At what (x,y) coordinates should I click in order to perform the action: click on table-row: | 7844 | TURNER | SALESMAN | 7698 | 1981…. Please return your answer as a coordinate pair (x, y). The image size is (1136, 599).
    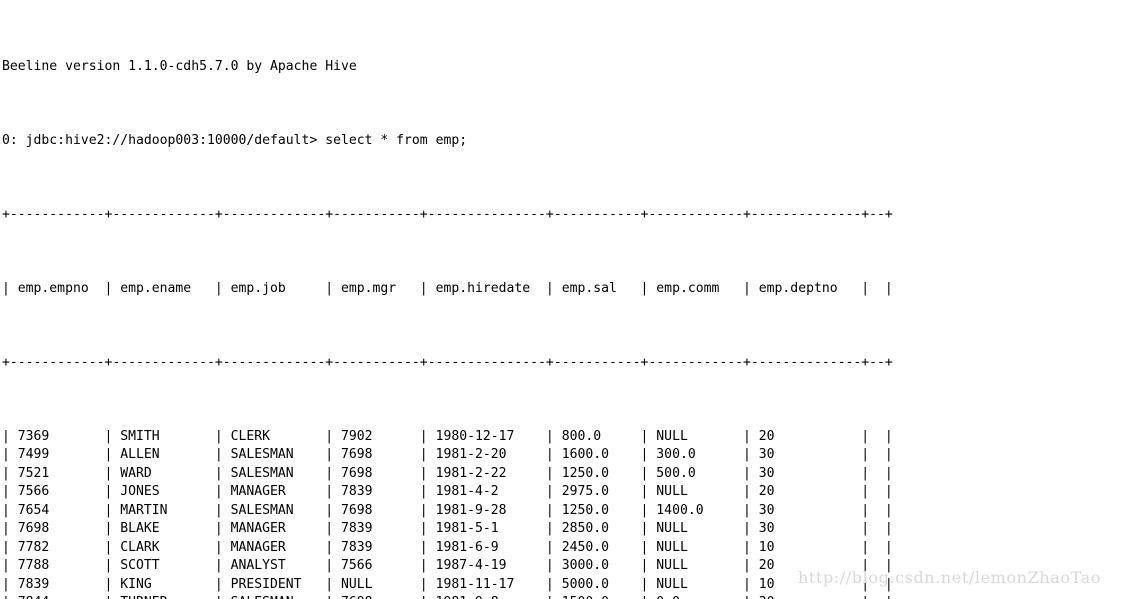
    Looking at the image, I should click on (569, 596).